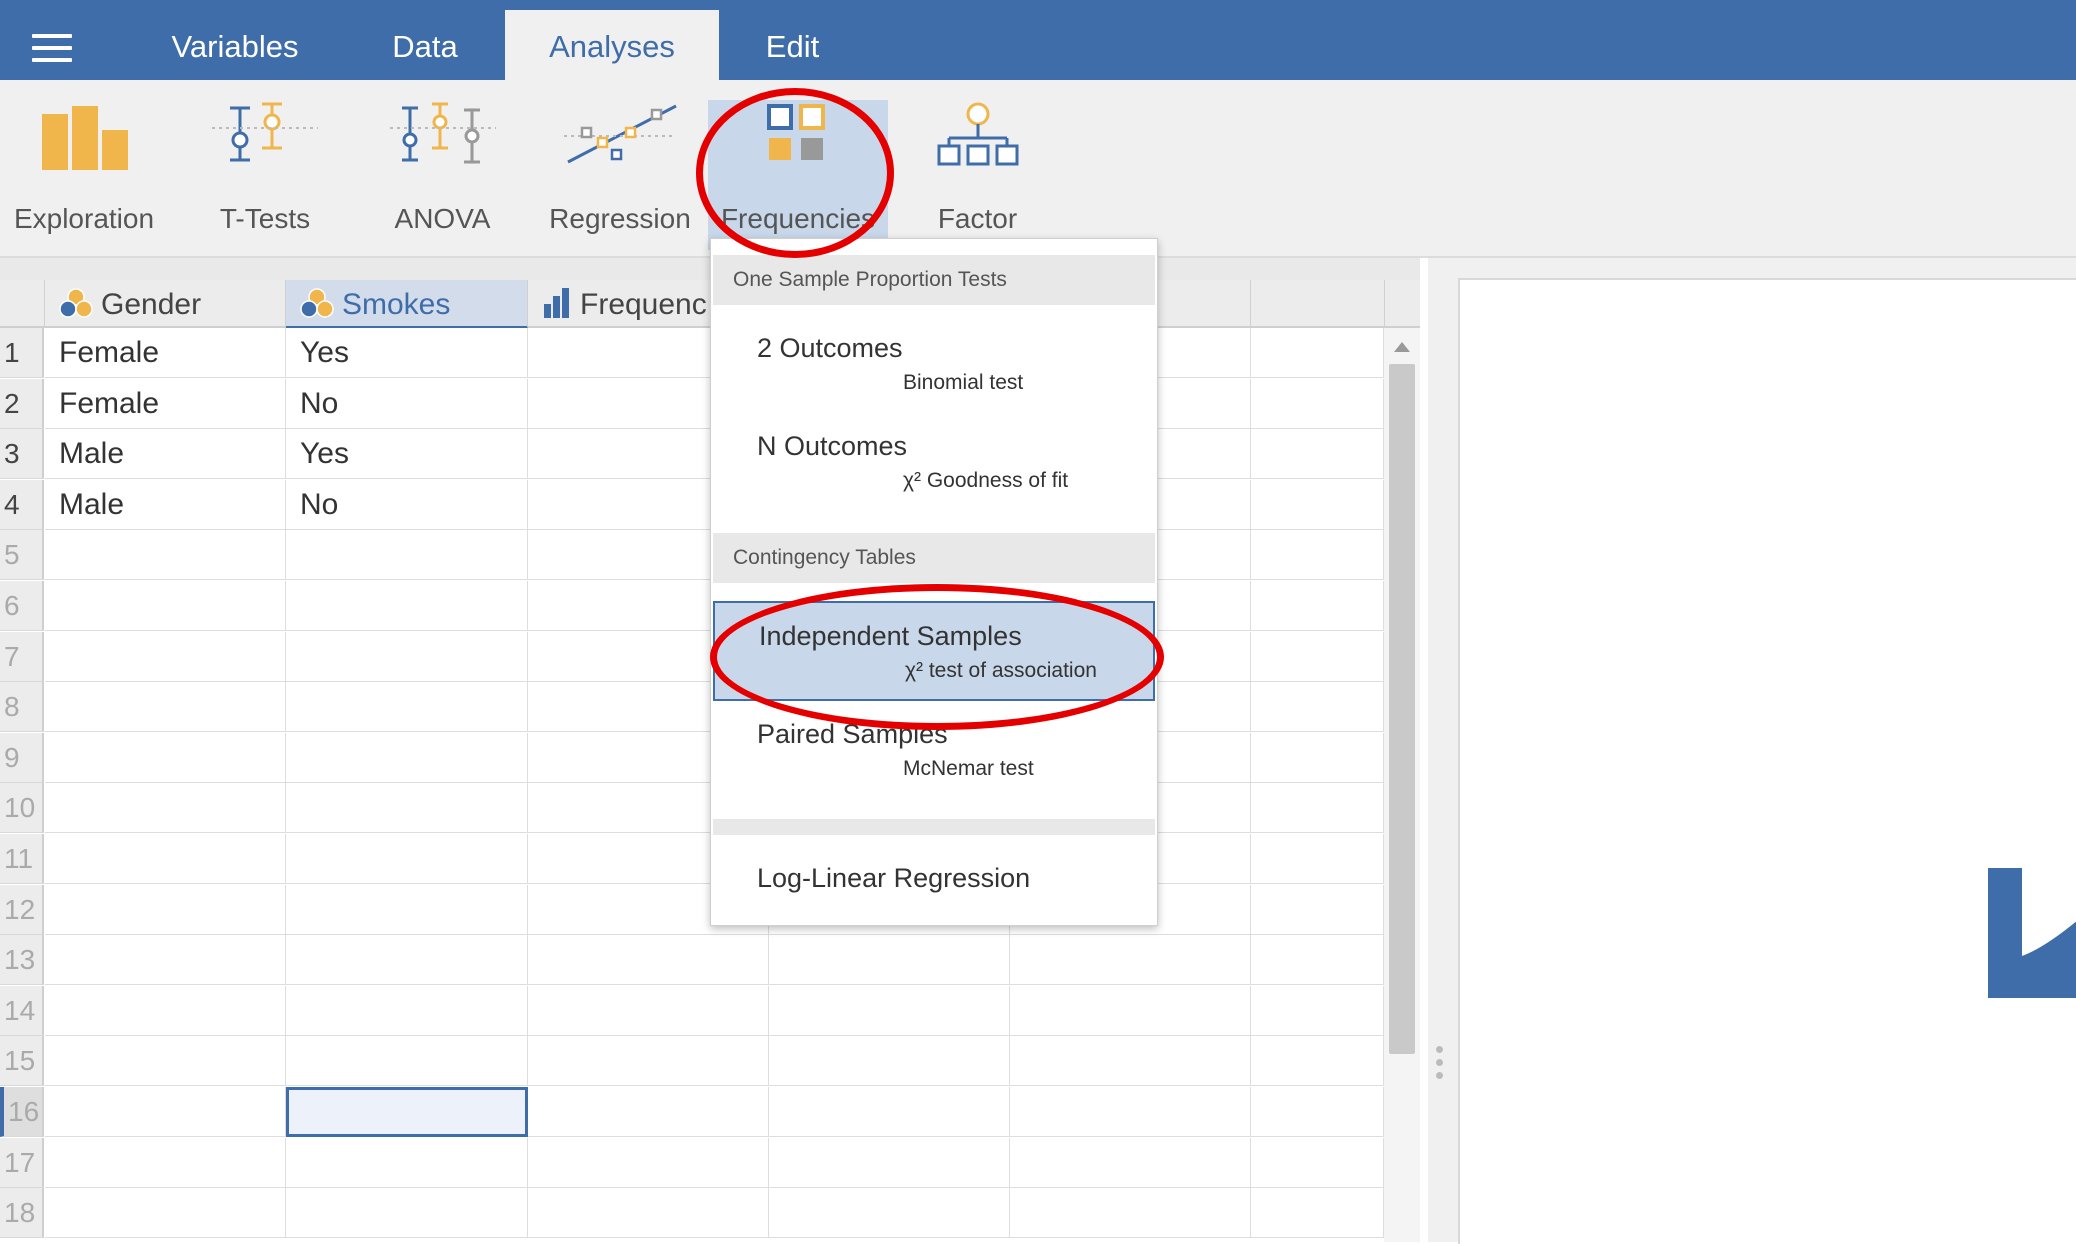  I want to click on corner-cell, so click(22, 303).